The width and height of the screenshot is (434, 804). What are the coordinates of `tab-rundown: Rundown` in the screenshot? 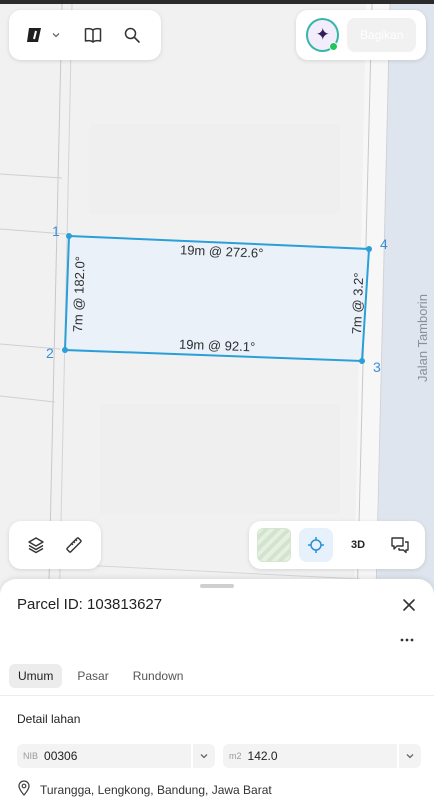 It's located at (158, 676).